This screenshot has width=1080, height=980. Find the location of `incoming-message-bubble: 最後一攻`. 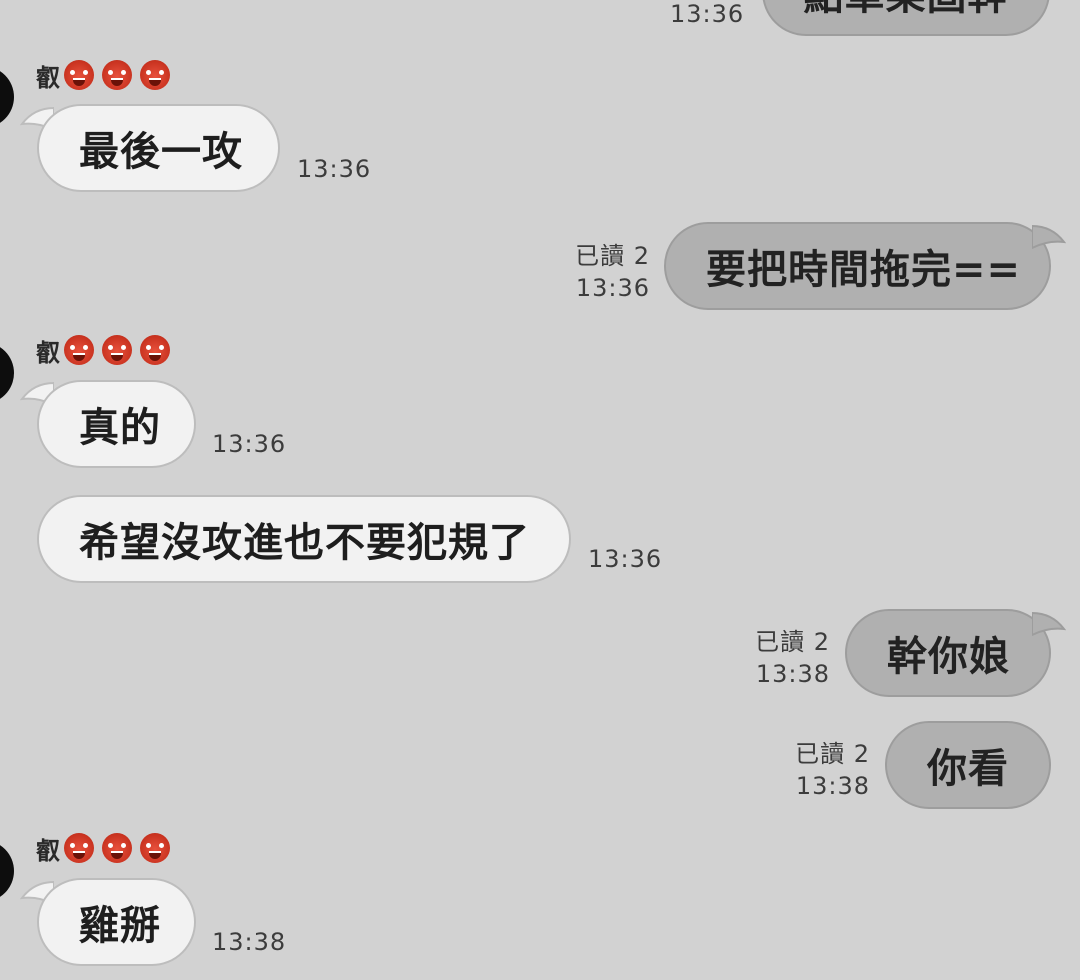

incoming-message-bubble: 最後一攻 is located at coordinates (158, 148).